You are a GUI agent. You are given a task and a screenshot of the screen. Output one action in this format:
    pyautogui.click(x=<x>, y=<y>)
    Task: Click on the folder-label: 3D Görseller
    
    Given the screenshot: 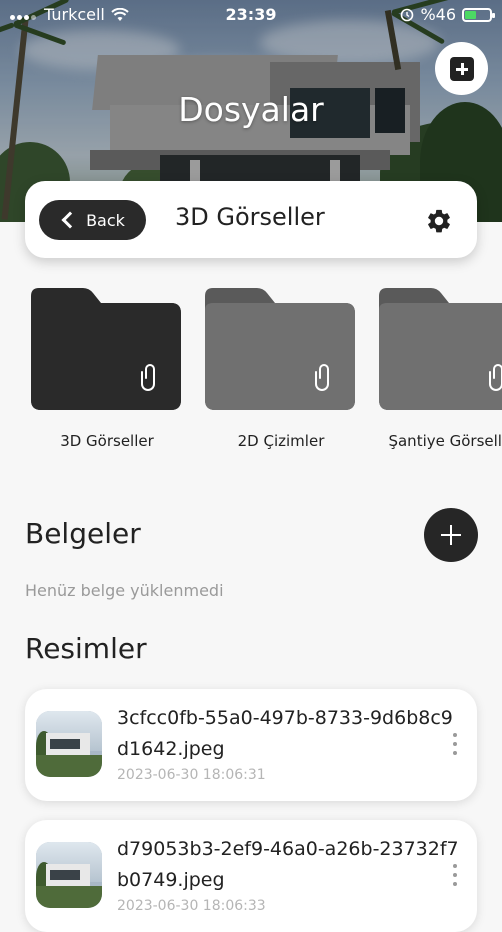 What is the action you would take?
    pyautogui.click(x=107, y=441)
    